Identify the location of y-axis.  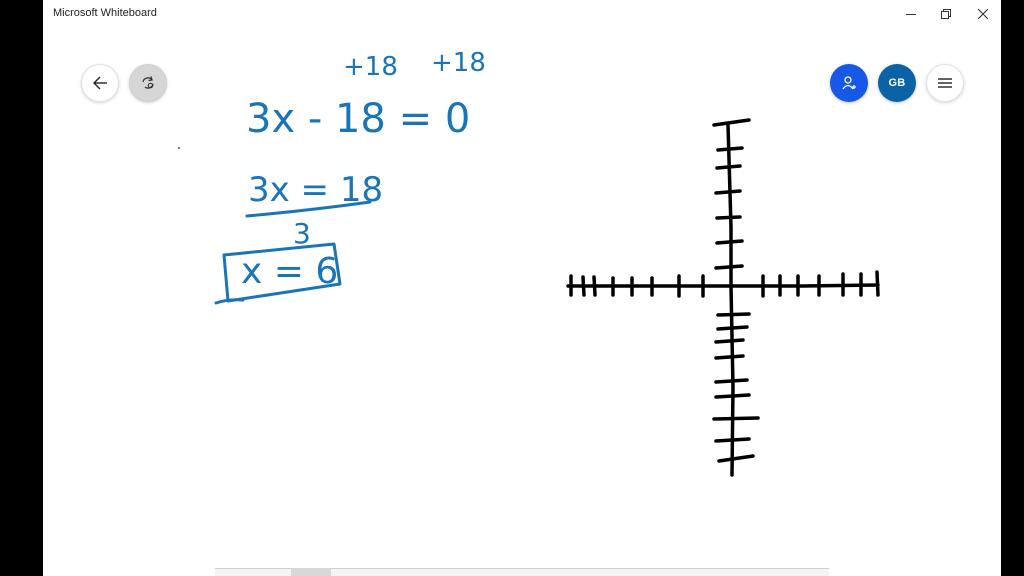
(730, 300).